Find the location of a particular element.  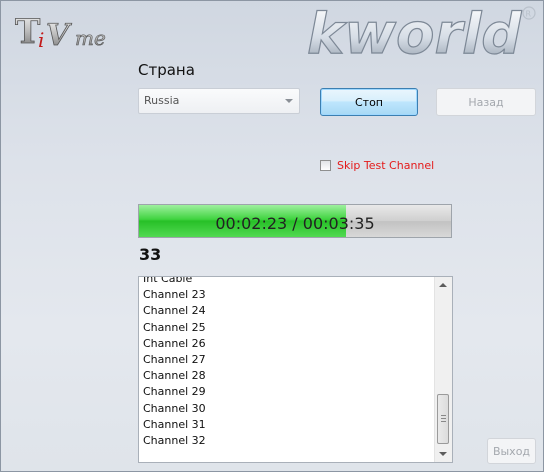

channel-list-item: Channel 32 is located at coordinates (287, 441).